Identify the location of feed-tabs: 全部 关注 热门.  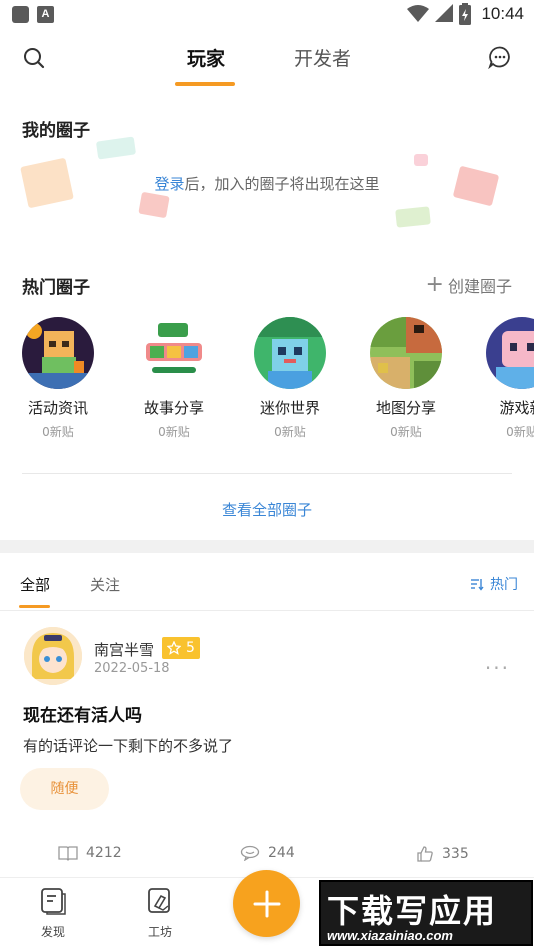
(267, 582).